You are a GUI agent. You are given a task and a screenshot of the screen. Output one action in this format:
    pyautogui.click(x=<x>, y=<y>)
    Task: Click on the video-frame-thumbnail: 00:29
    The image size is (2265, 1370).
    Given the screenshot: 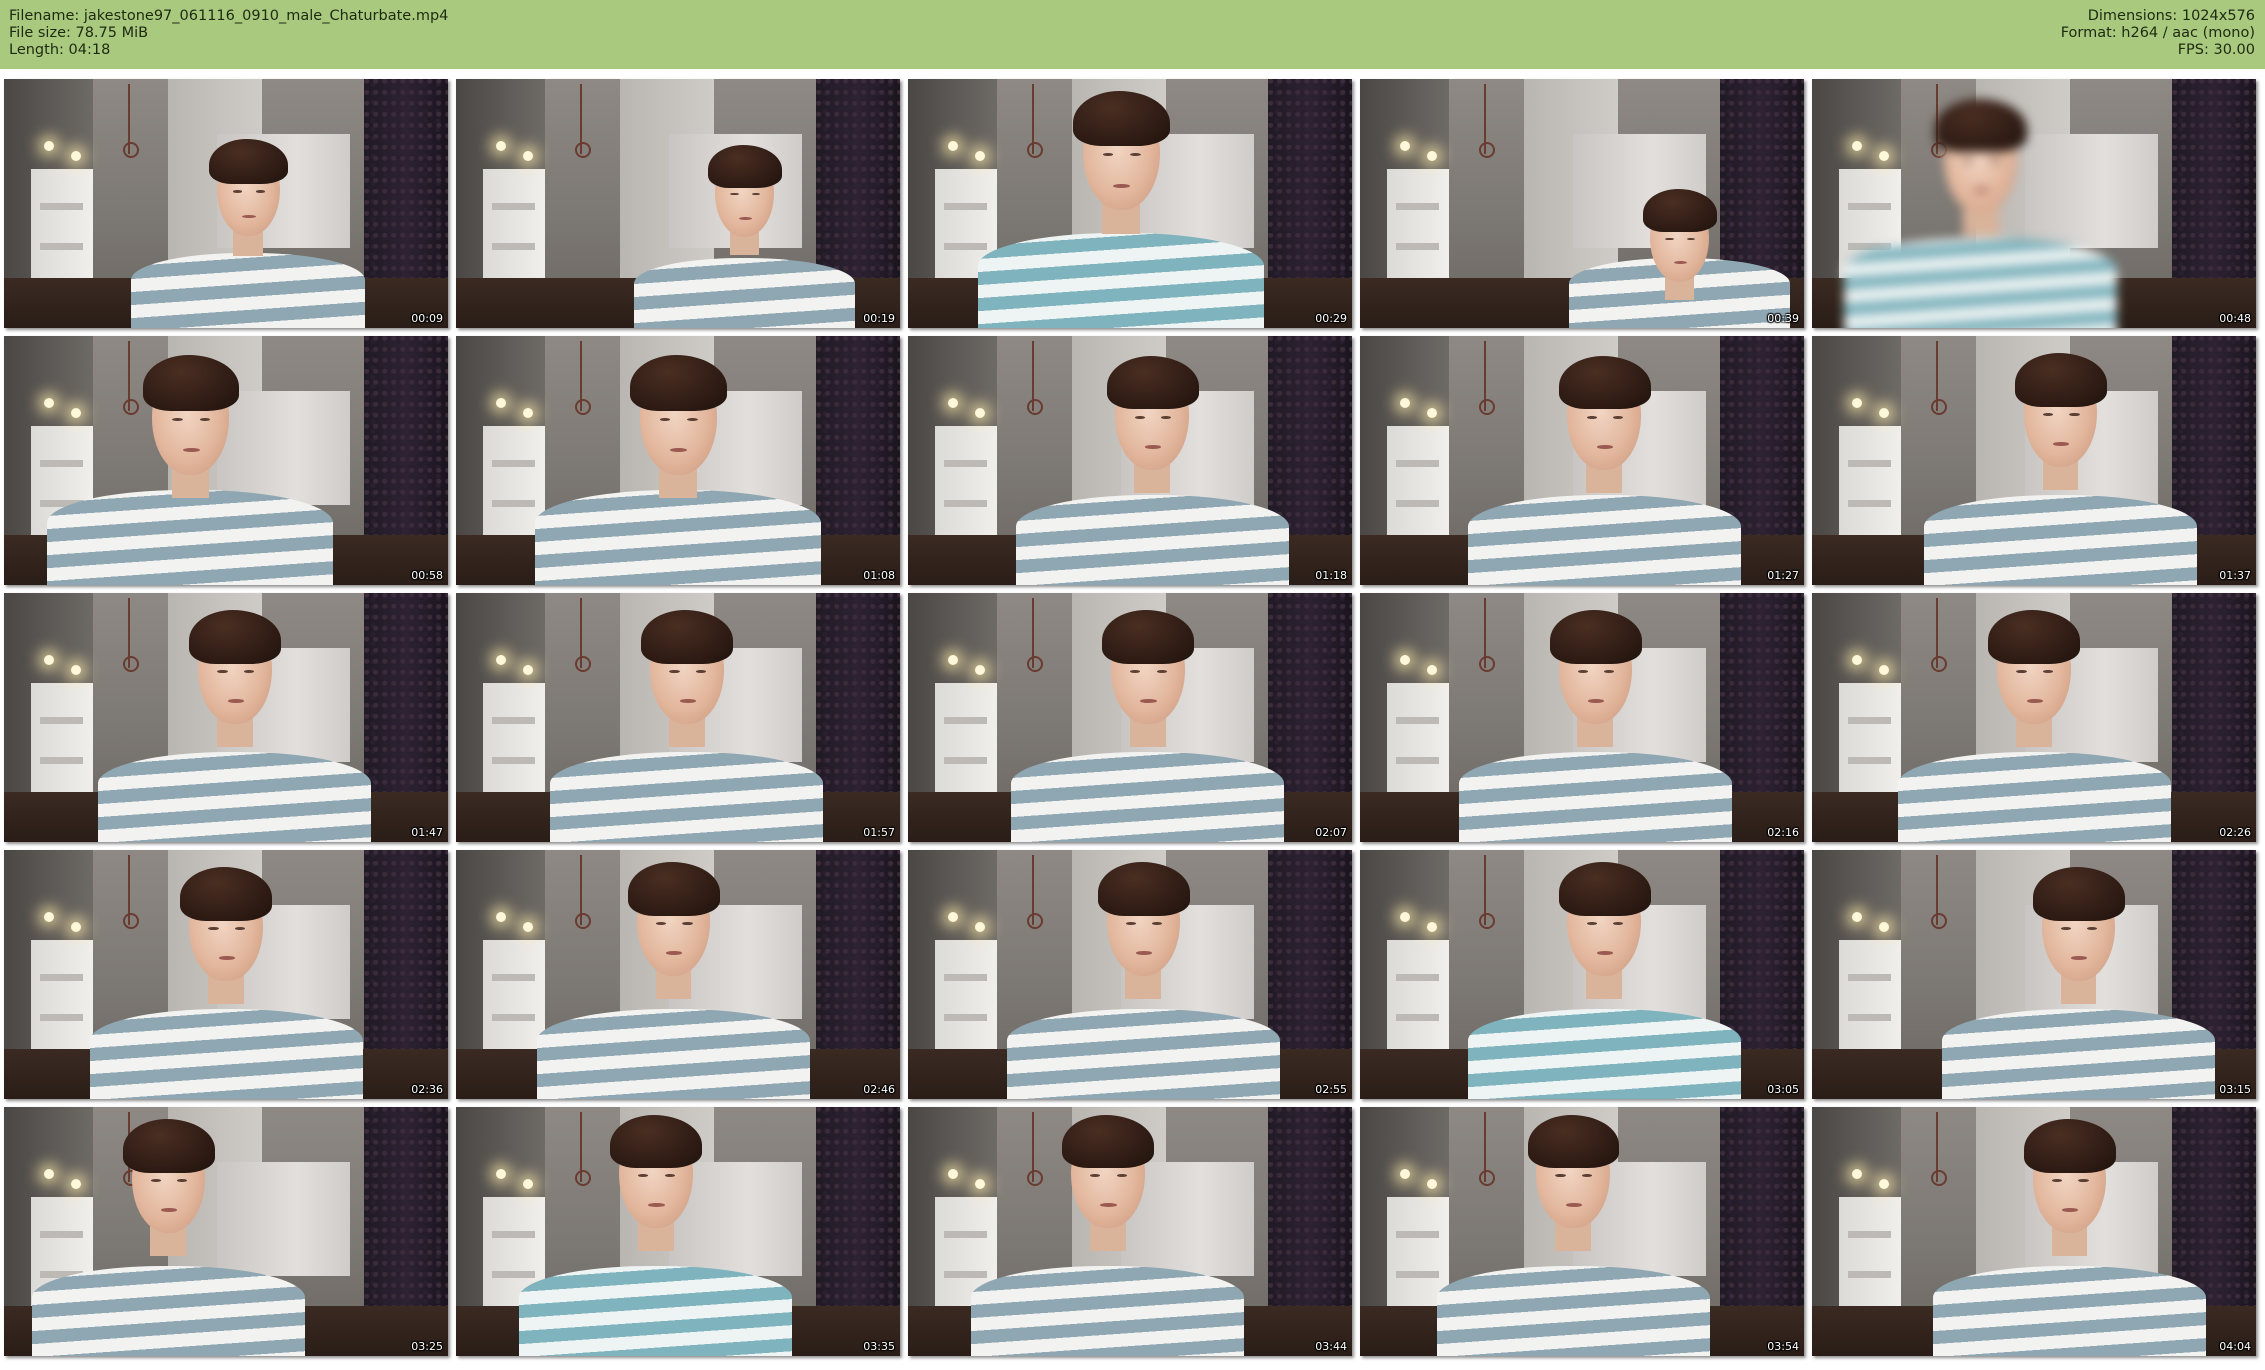 What is the action you would take?
    pyautogui.click(x=1130, y=203)
    